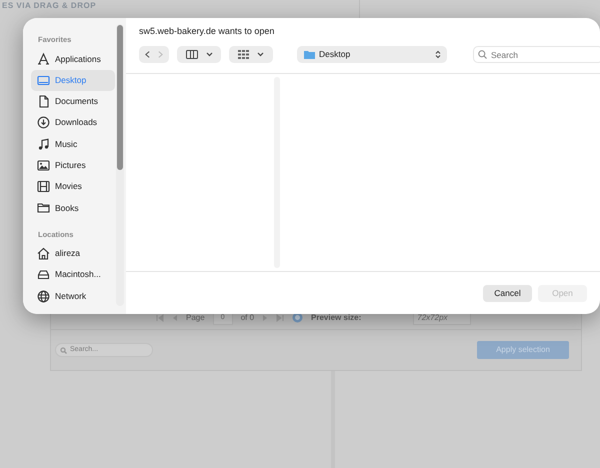 The image size is (600, 468). I want to click on house-icon, so click(43, 253).